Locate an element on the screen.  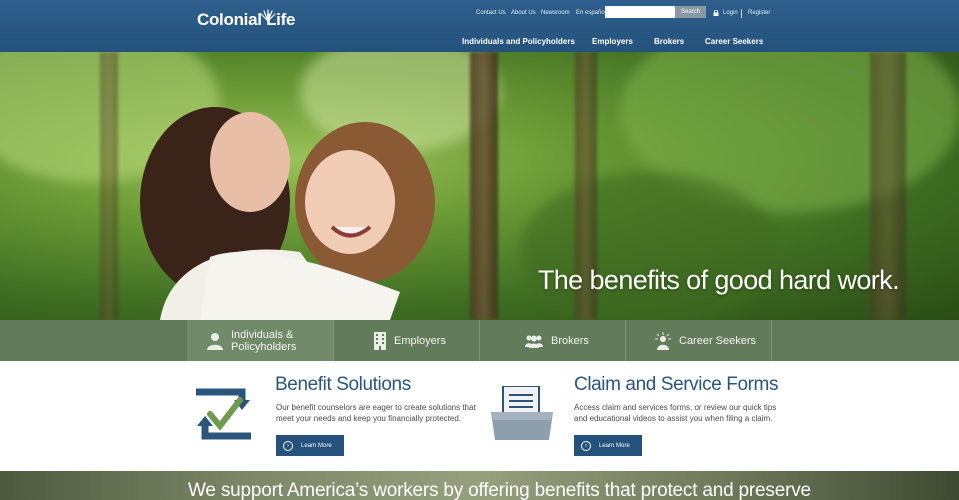
audience-tab-employers: Employers is located at coordinates (406, 340).